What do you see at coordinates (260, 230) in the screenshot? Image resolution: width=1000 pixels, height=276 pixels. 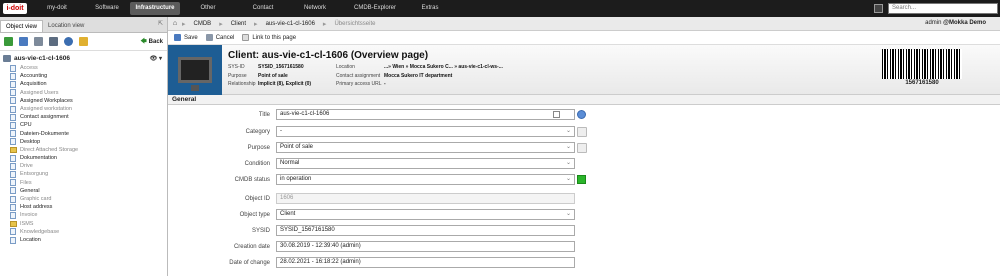 I see `sysid-field-label: SYSID` at bounding box center [260, 230].